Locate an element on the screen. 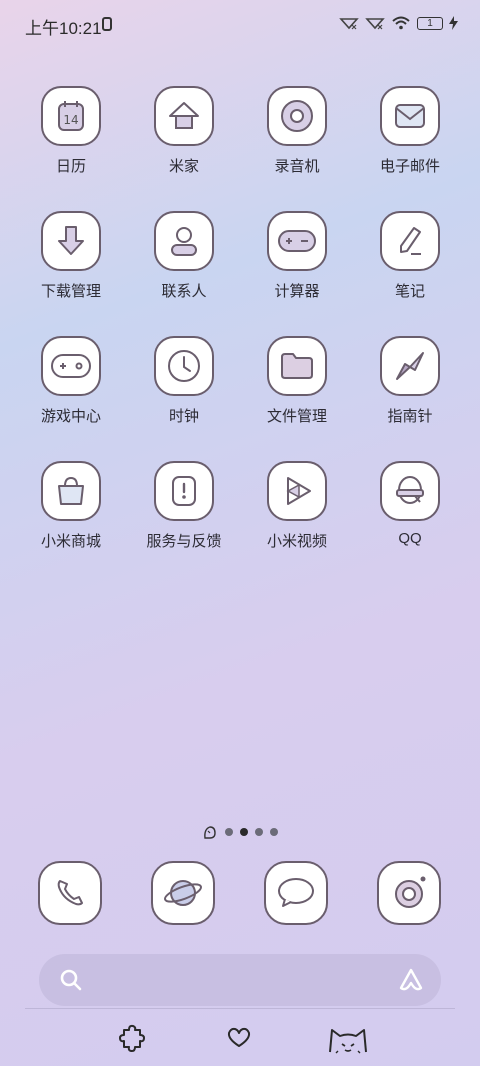  app-compass: 指南针 is located at coordinates (410, 381).